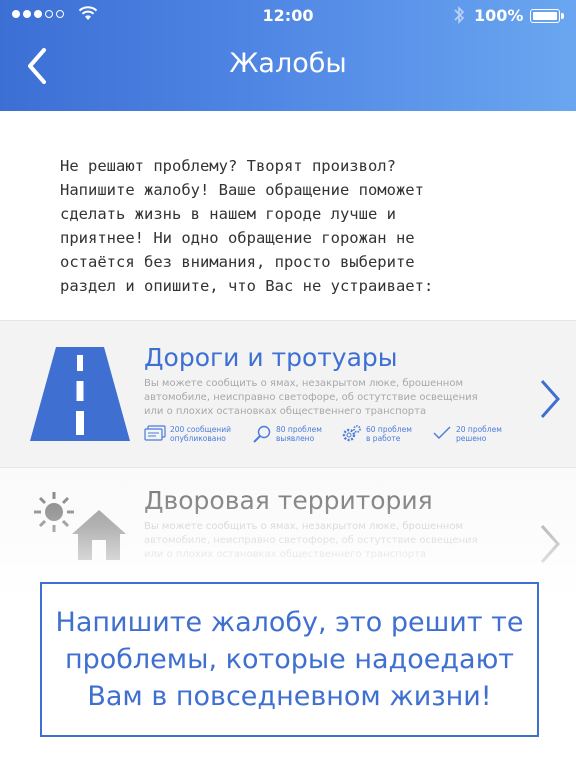 This screenshot has width=576, height=768. What do you see at coordinates (299, 429) in the screenshot?
I see `stat-value: 80 проблем` at bounding box center [299, 429].